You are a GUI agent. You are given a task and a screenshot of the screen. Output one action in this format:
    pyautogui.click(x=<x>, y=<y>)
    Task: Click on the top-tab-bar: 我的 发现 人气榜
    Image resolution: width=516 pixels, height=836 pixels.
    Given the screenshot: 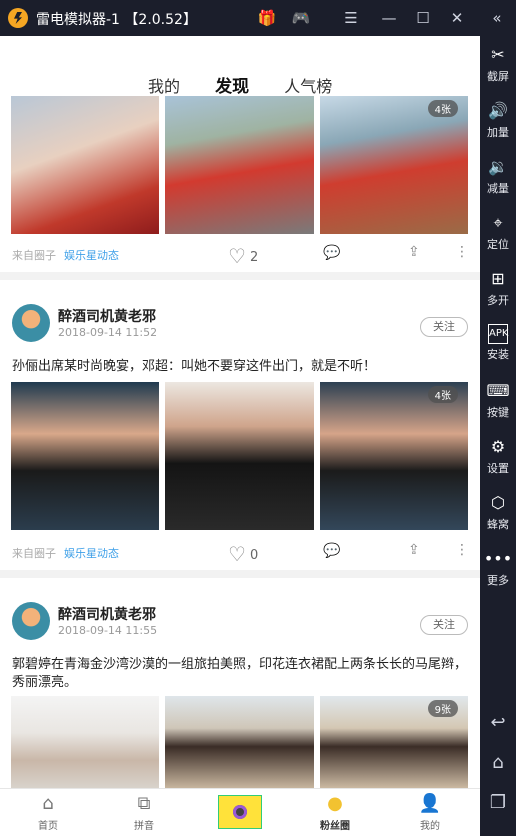 What is the action you would take?
    pyautogui.click(x=240, y=66)
    